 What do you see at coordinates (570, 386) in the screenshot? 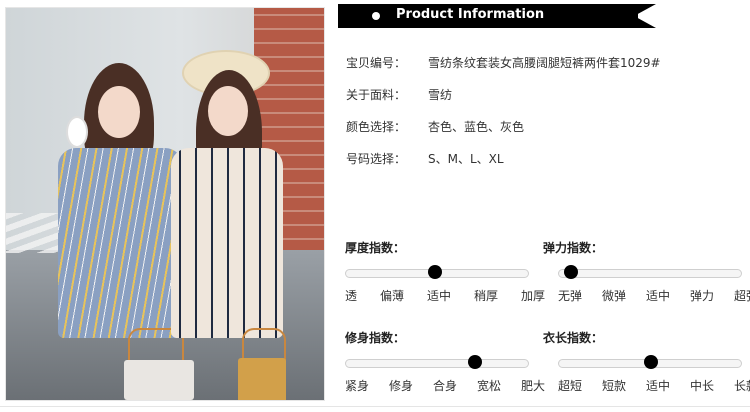
I see `tick-label: 超短` at bounding box center [570, 386].